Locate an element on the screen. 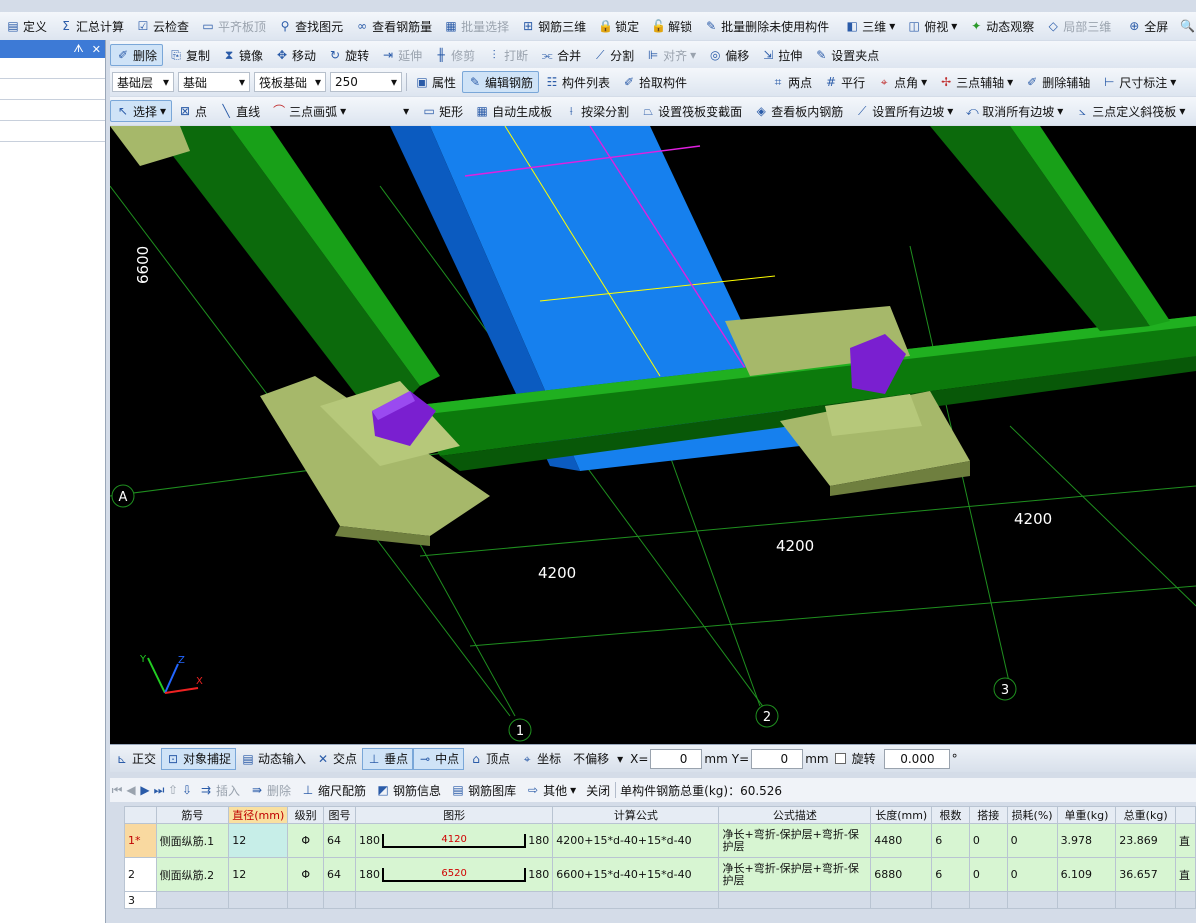 This screenshot has height=923, width=1196. left-panel-row is located at coordinates (52, 131).